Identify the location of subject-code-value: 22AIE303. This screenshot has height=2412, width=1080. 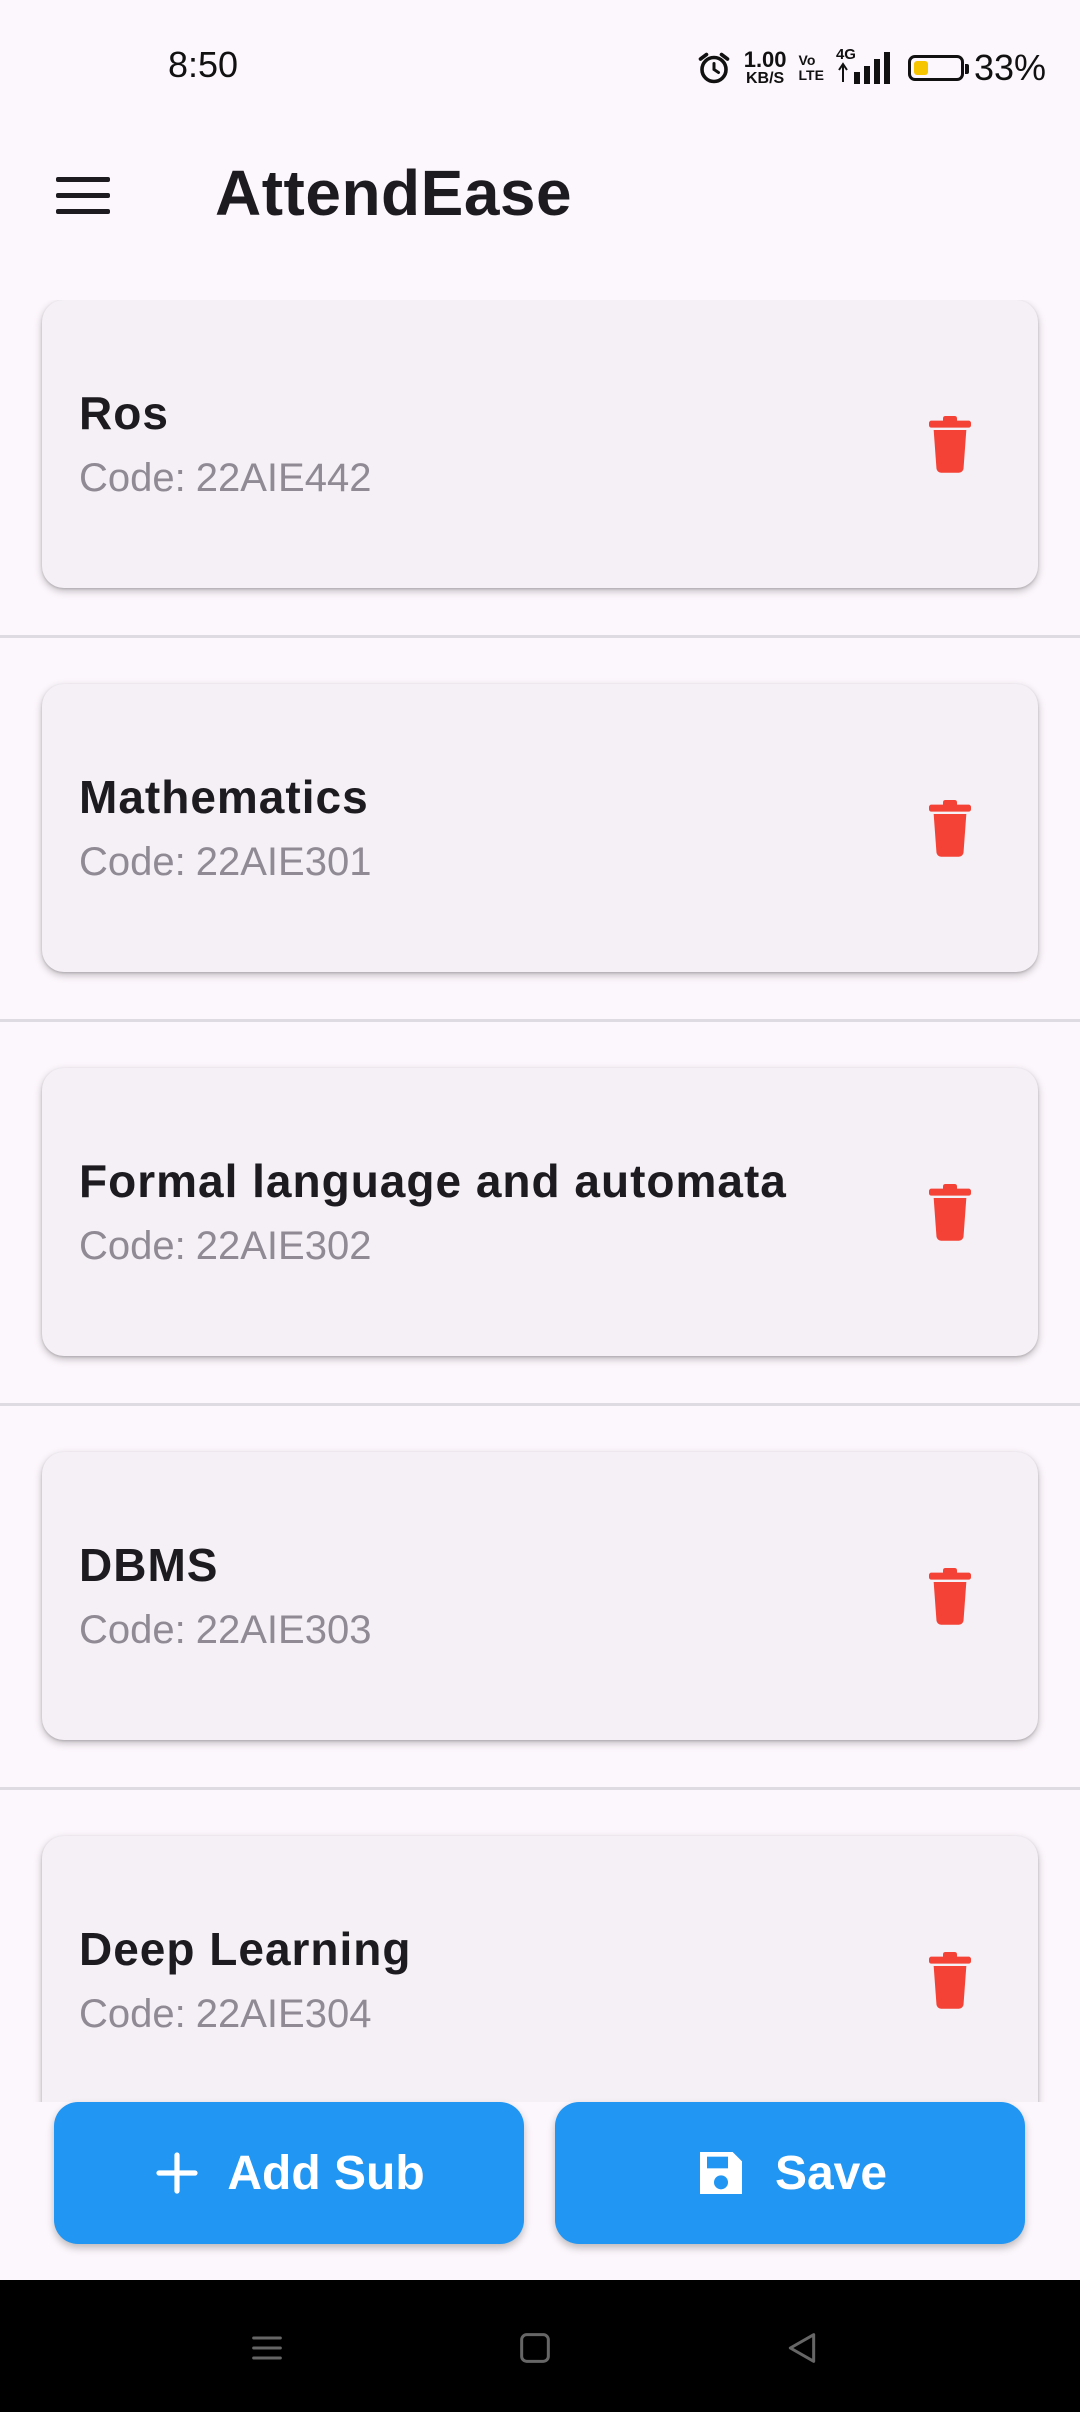
(283, 1630).